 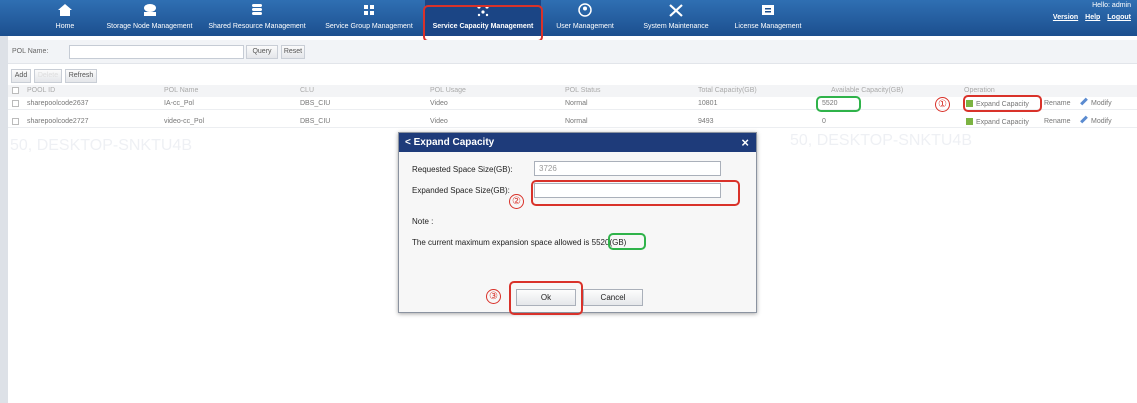 I want to click on step-one-marker: ①, so click(x=942, y=104).